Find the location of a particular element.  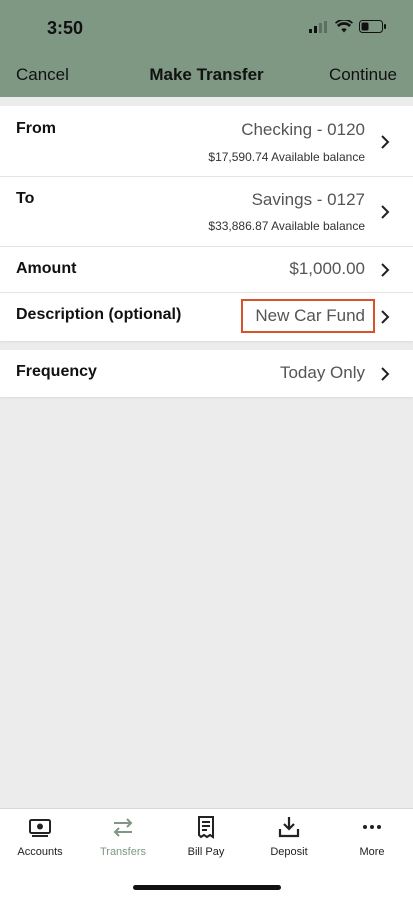

status-icons is located at coordinates (348, 26).